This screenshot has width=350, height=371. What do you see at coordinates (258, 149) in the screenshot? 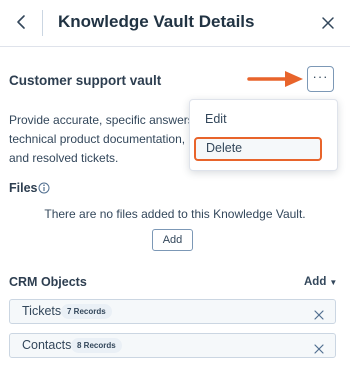
I see `menu-item-delete: Delete` at bounding box center [258, 149].